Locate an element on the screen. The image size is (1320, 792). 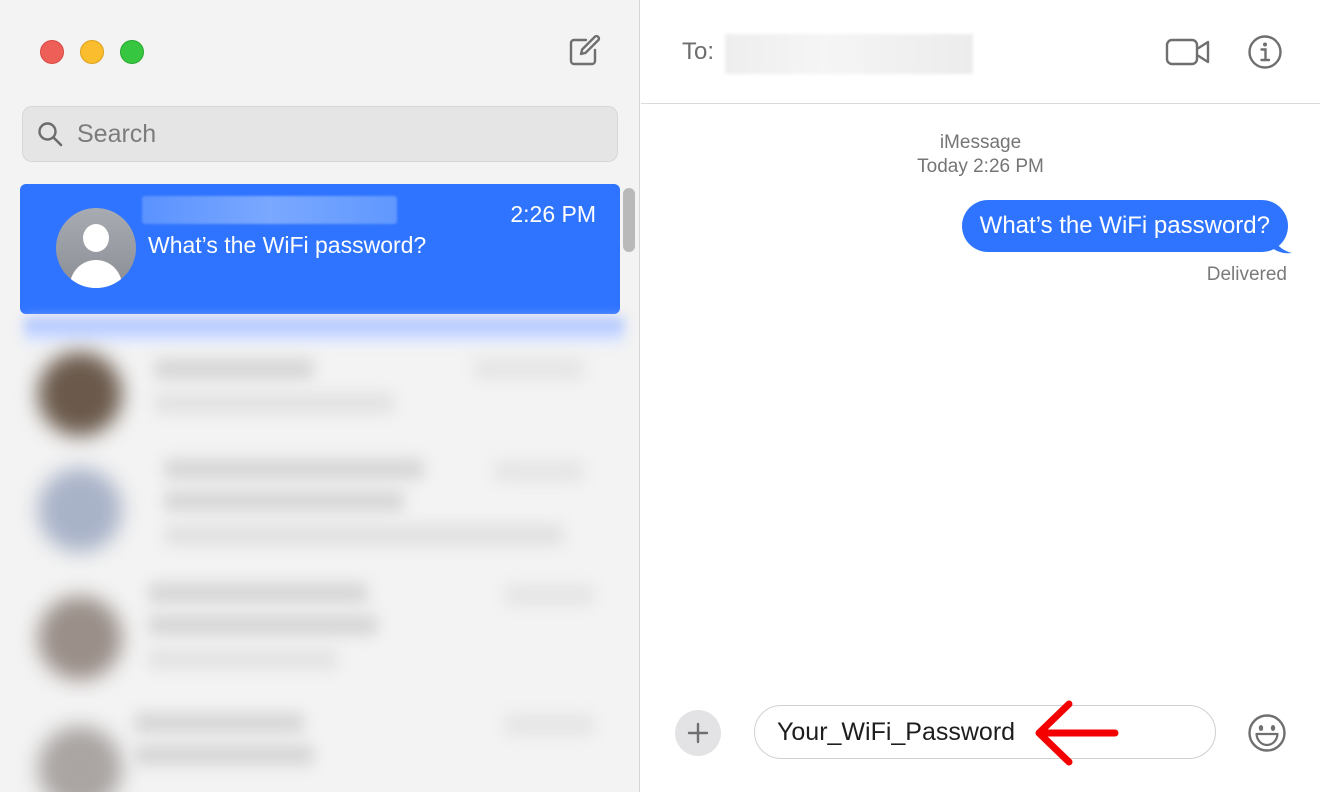
search-icon is located at coordinates (50, 134).